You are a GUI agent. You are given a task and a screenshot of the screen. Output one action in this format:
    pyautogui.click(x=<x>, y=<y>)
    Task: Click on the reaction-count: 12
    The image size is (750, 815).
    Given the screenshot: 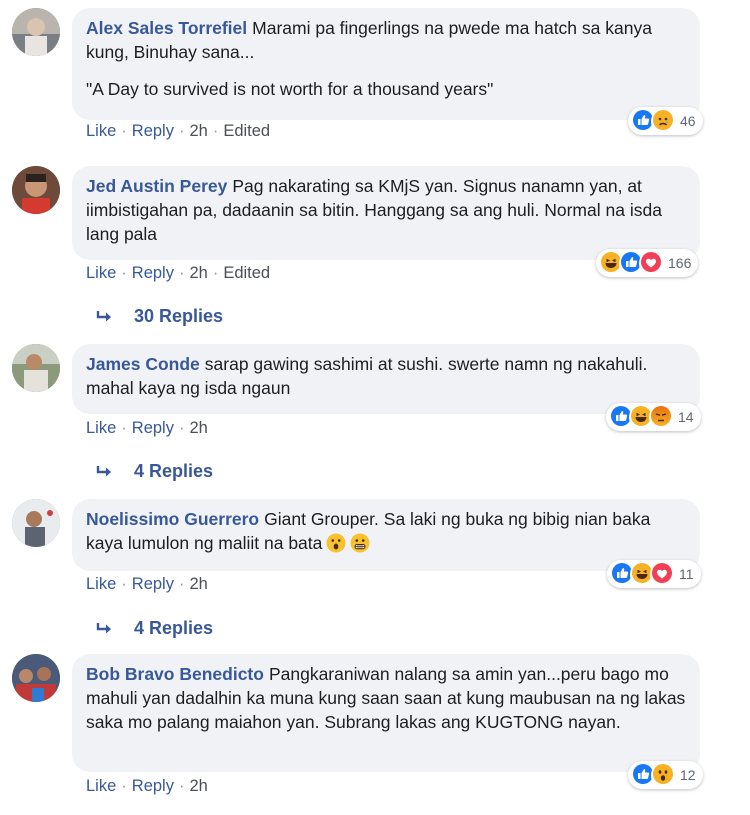 What is the action you would take?
    pyautogui.click(x=688, y=775)
    